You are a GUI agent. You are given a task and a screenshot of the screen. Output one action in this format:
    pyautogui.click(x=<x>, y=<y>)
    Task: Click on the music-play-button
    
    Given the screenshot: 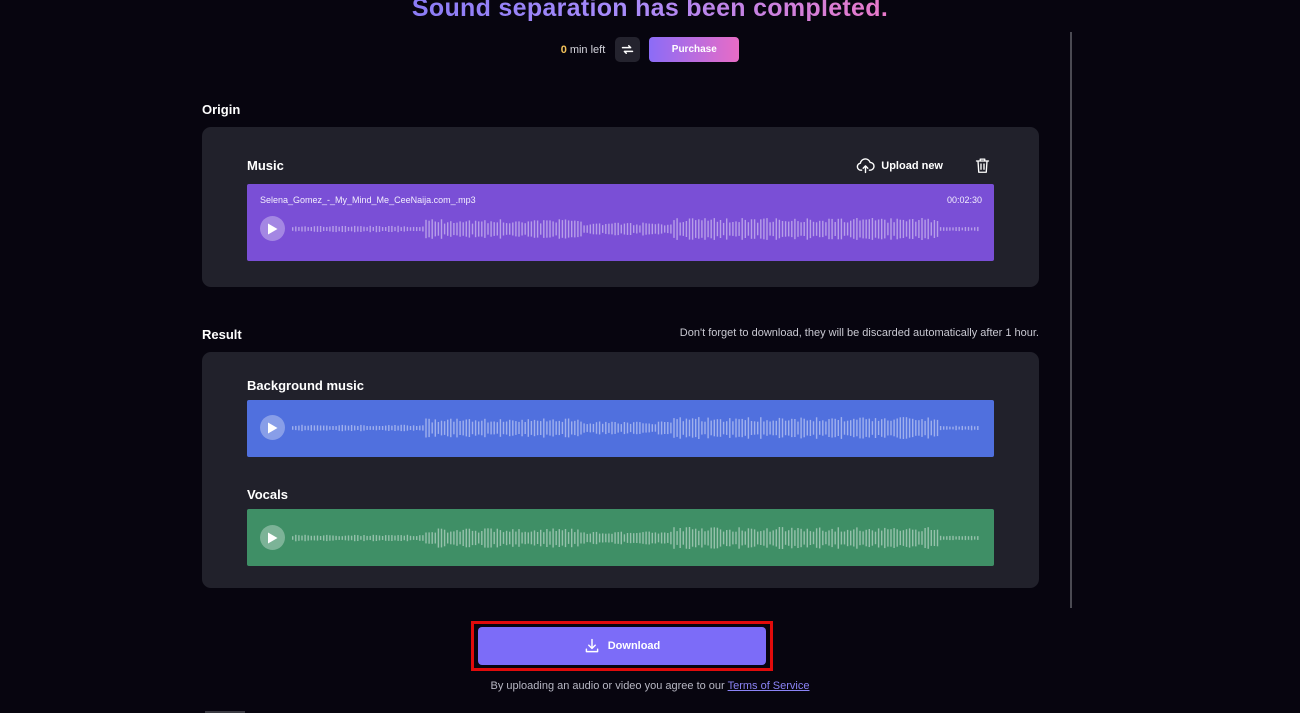 What is the action you would take?
    pyautogui.click(x=272, y=228)
    